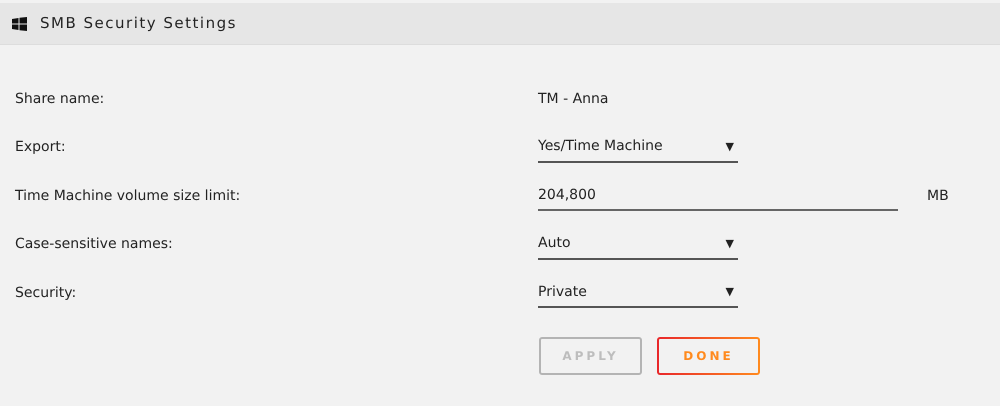 This screenshot has height=406, width=1000. Describe the element at coordinates (138, 23) in the screenshot. I see `window-title: SMB Security Settings` at that location.